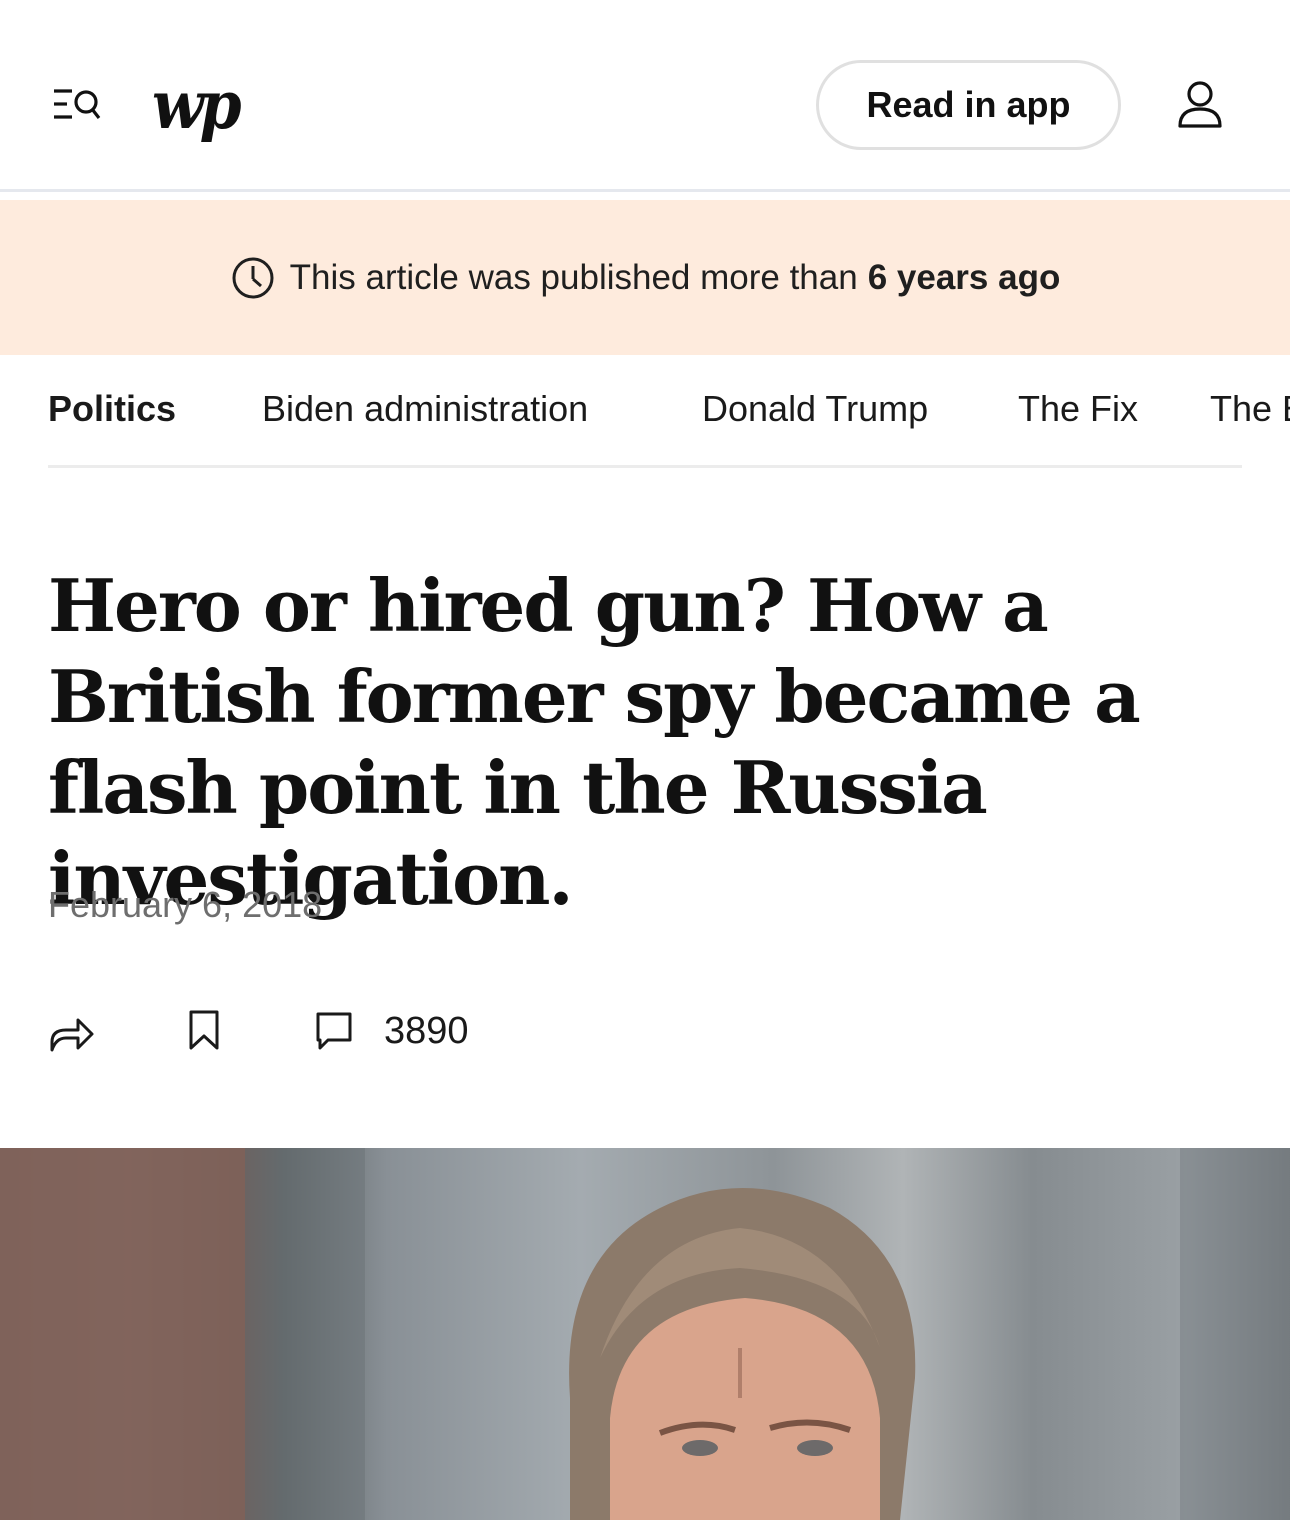  I want to click on washington-post-logo: wp, so click(200, 106).